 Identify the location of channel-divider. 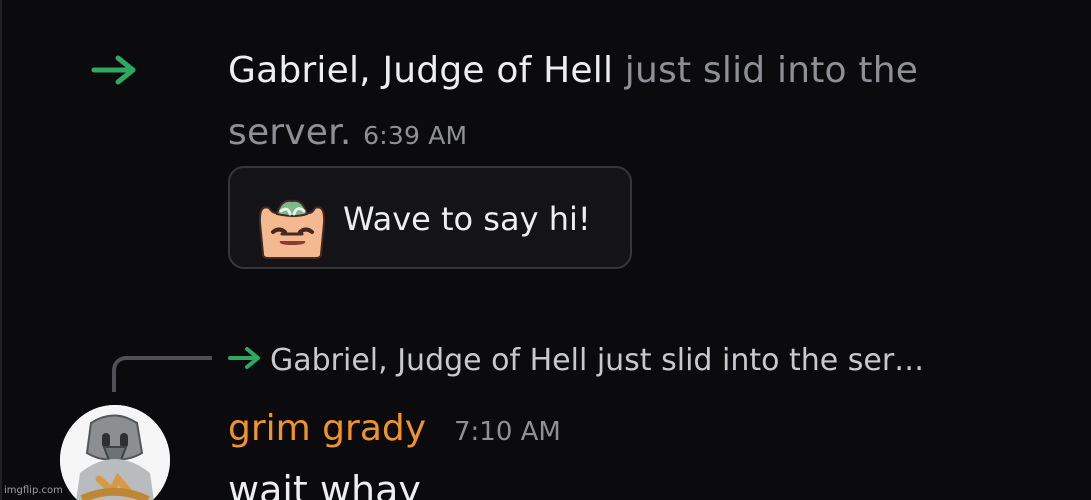
(1, 250).